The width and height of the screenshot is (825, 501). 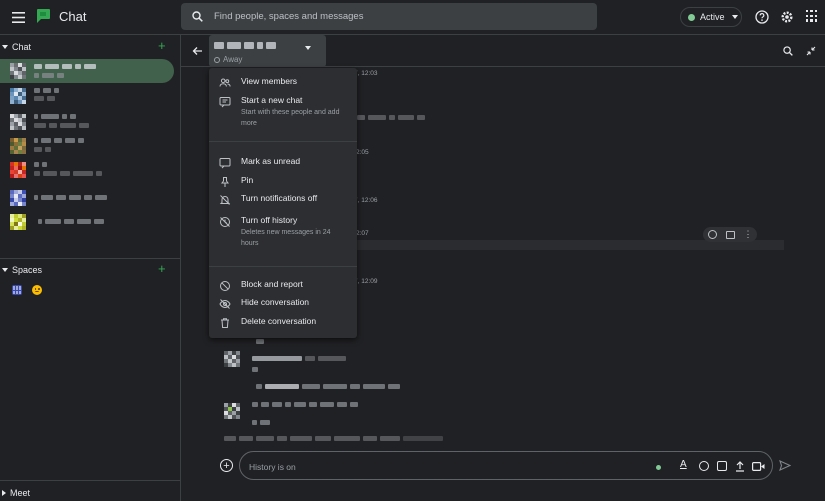 What do you see at coordinates (722, 466) in the screenshot?
I see `gif-icon` at bounding box center [722, 466].